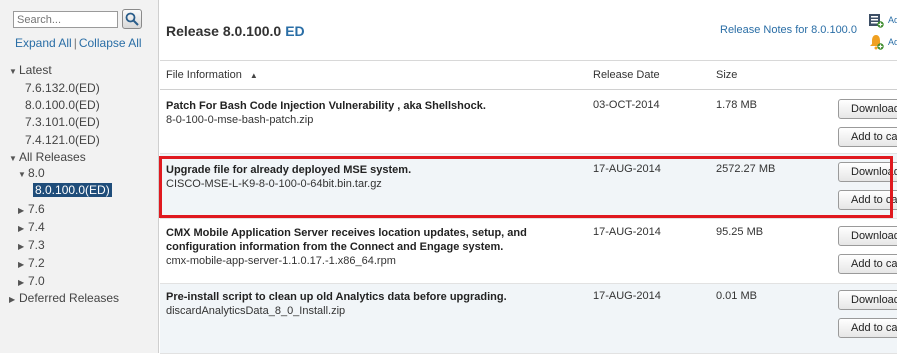 The image size is (897, 354). I want to click on sort-ascending-icon: ▲, so click(254, 75).